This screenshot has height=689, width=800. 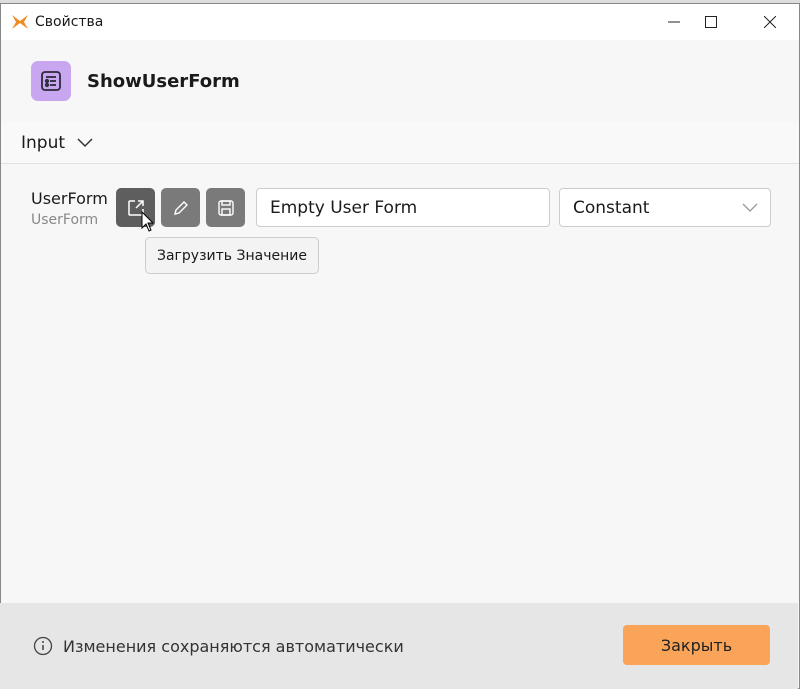 What do you see at coordinates (400, 22) in the screenshot?
I see `title-bar: Свойства` at bounding box center [400, 22].